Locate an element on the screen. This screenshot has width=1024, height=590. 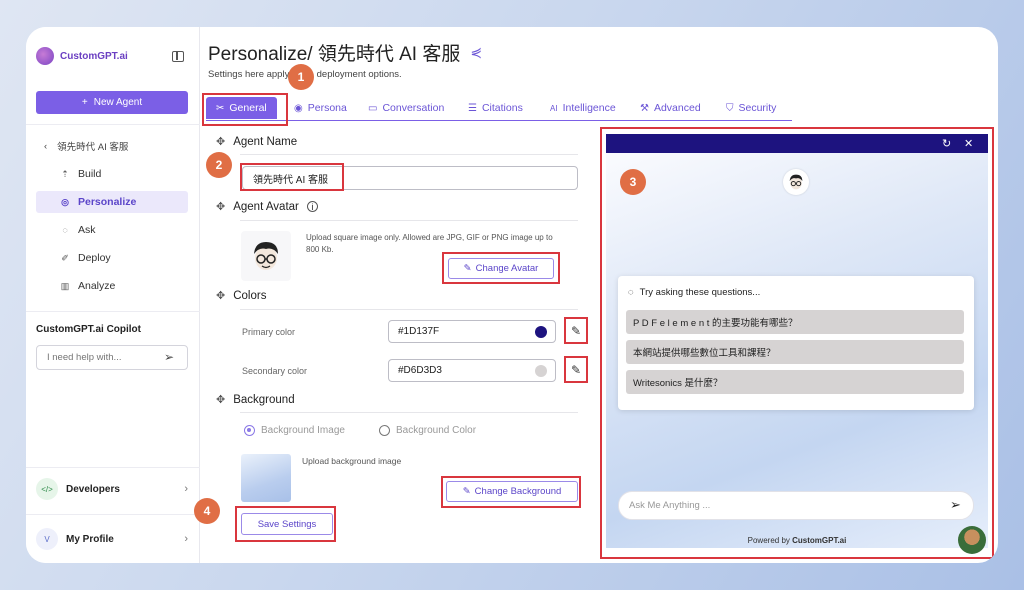
sidebar-toggle-icon is located at coordinates (178, 56).